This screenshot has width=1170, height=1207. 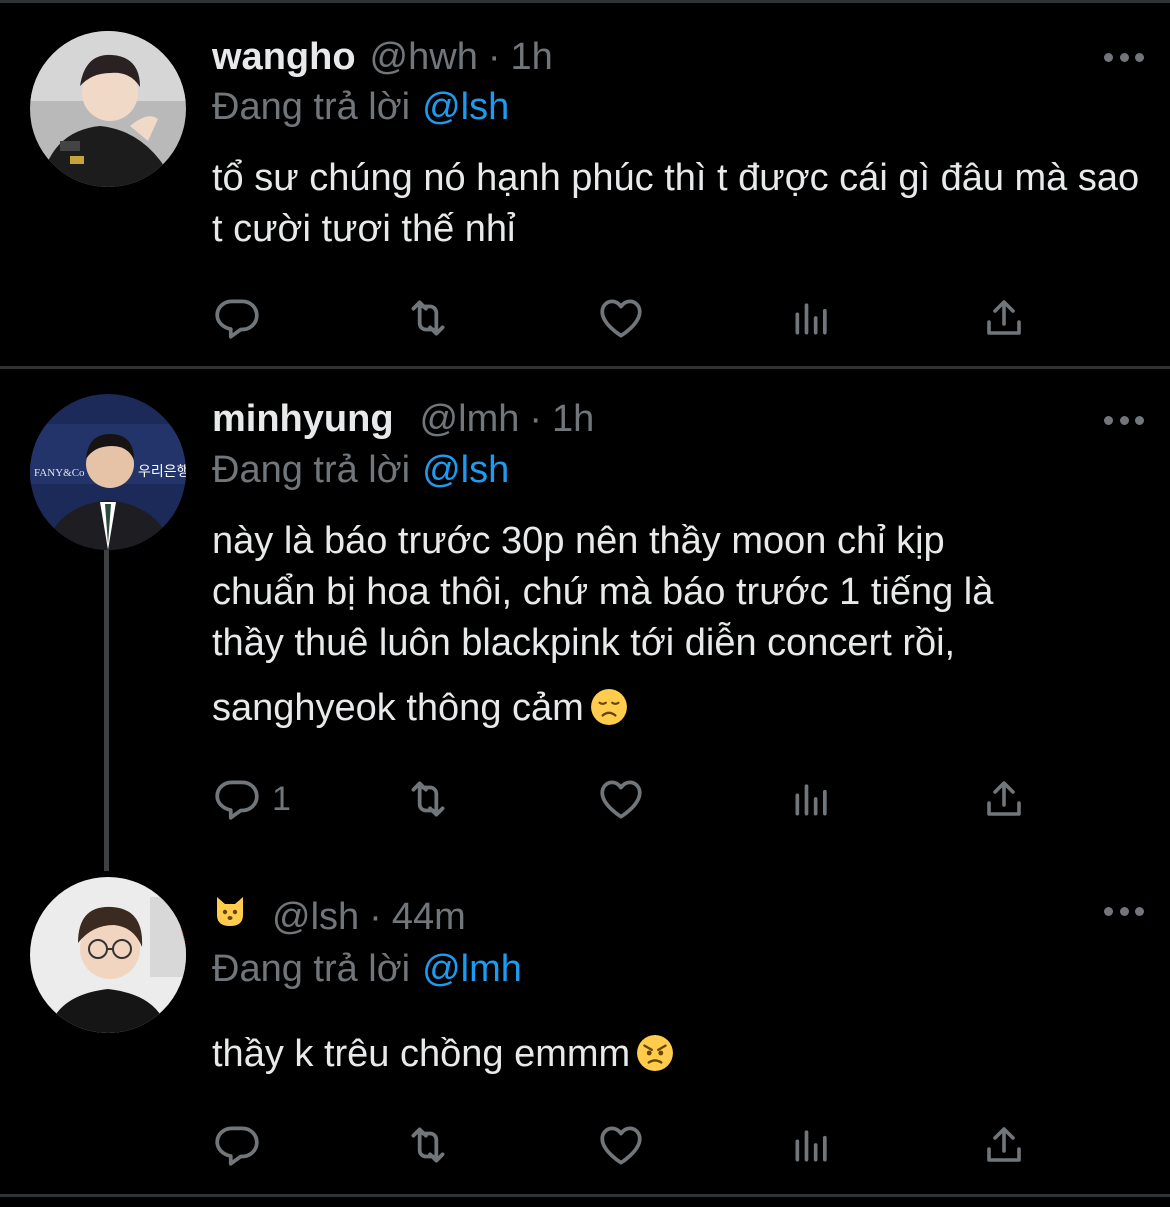 What do you see at coordinates (106, 710) in the screenshot?
I see `thread-connector` at bounding box center [106, 710].